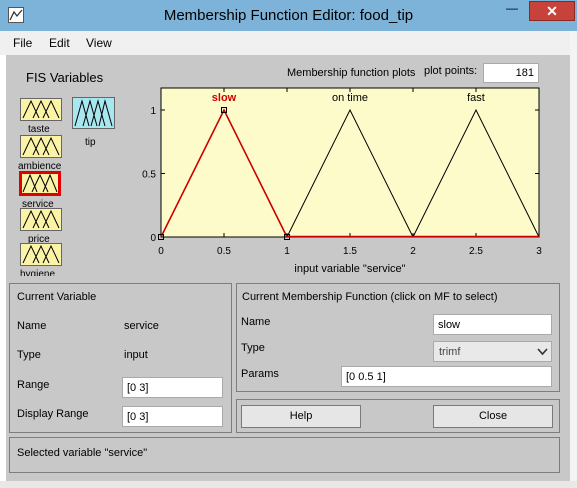 The image size is (577, 488). Describe the element at coordinates (153, 111) in the screenshot. I see `y-tick-label: 1` at that location.